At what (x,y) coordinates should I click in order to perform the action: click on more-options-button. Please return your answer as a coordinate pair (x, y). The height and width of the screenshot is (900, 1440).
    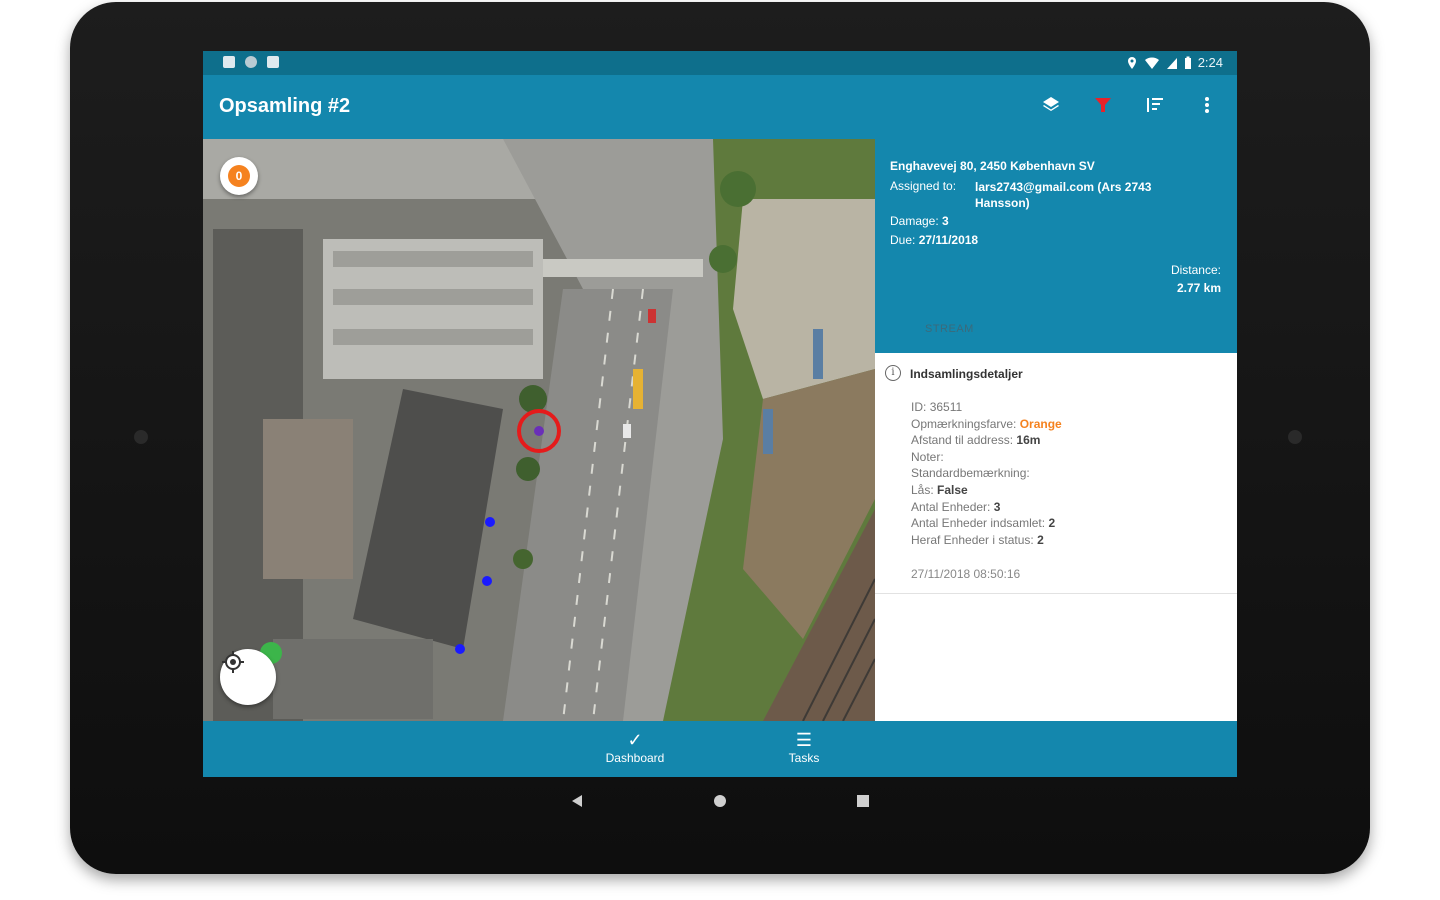
    Looking at the image, I should click on (1207, 105).